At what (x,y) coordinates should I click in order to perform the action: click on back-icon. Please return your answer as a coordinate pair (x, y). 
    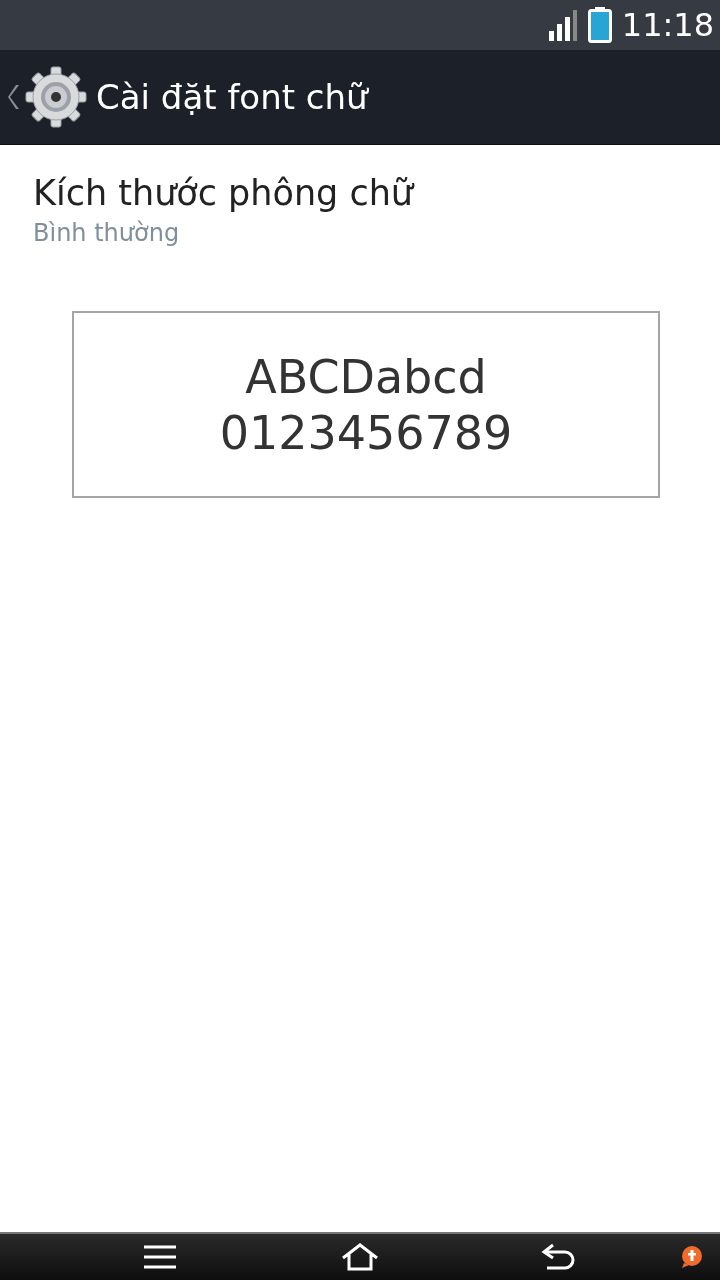
    Looking at the image, I should click on (559, 1257).